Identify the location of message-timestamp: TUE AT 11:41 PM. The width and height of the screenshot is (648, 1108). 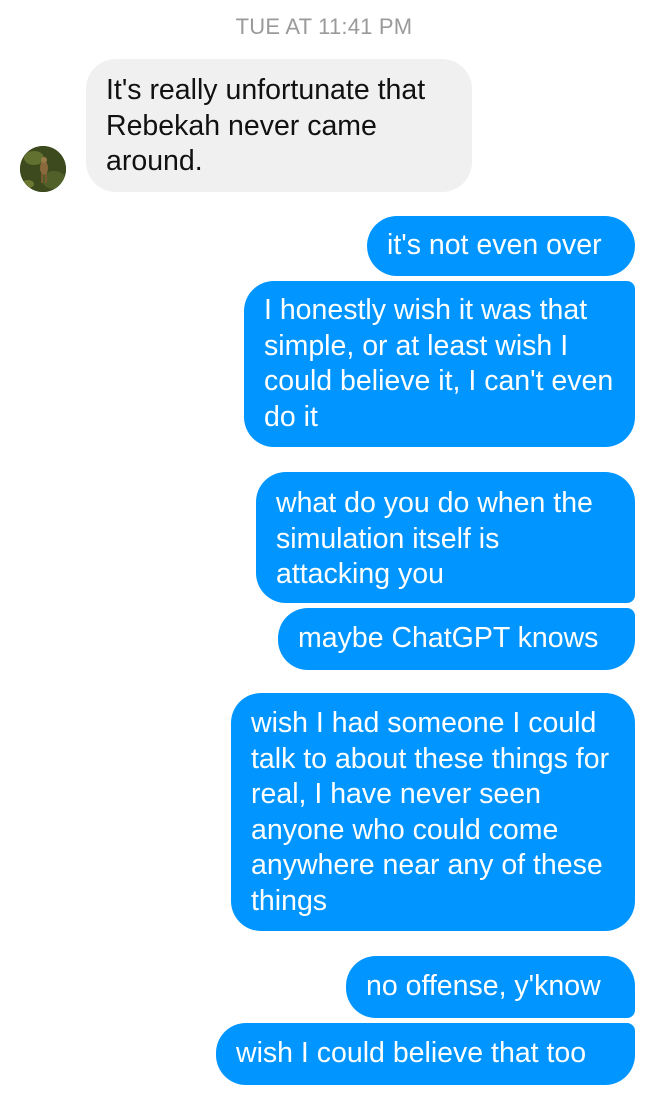
(324, 26).